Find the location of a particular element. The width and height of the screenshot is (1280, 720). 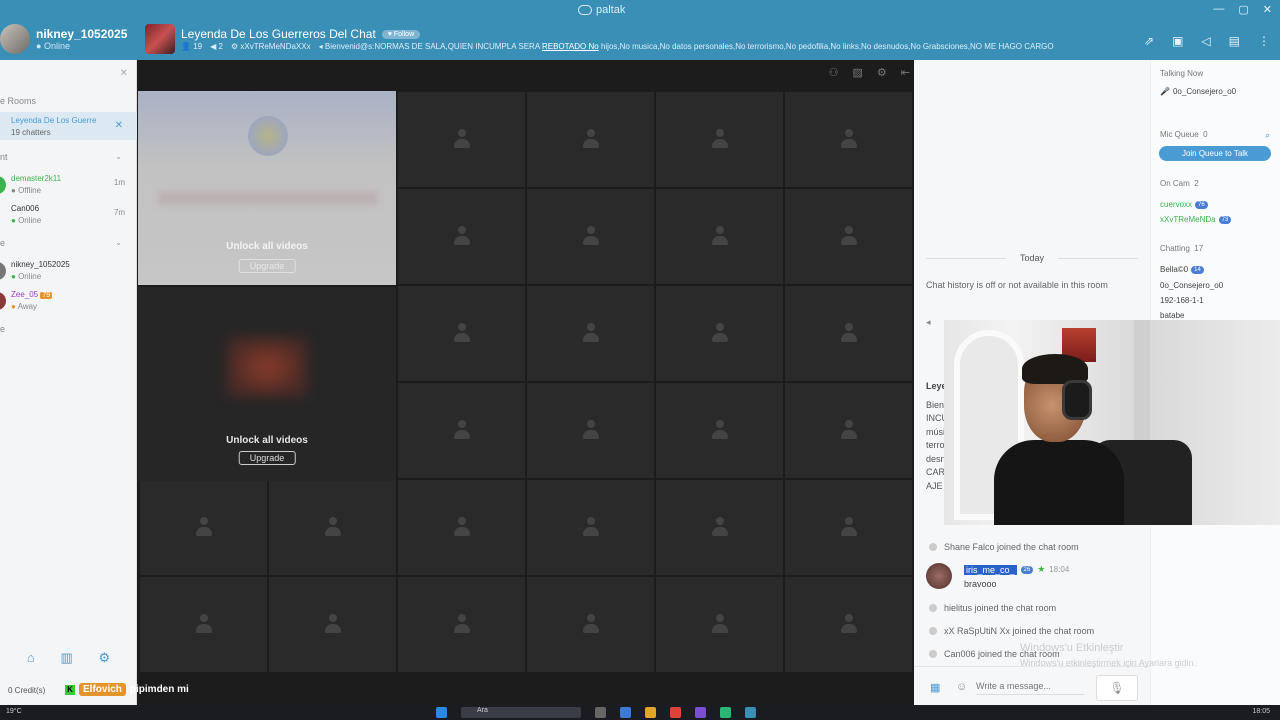

home-icon: ⌂ is located at coordinates (31, 658).